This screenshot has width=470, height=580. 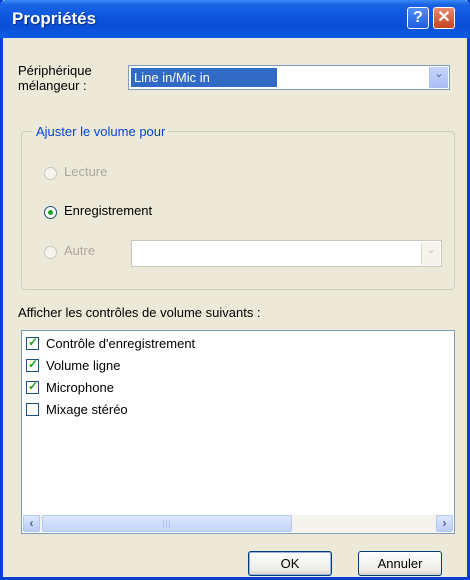 I want to click on cancel-button: Annuler, so click(x=400, y=563).